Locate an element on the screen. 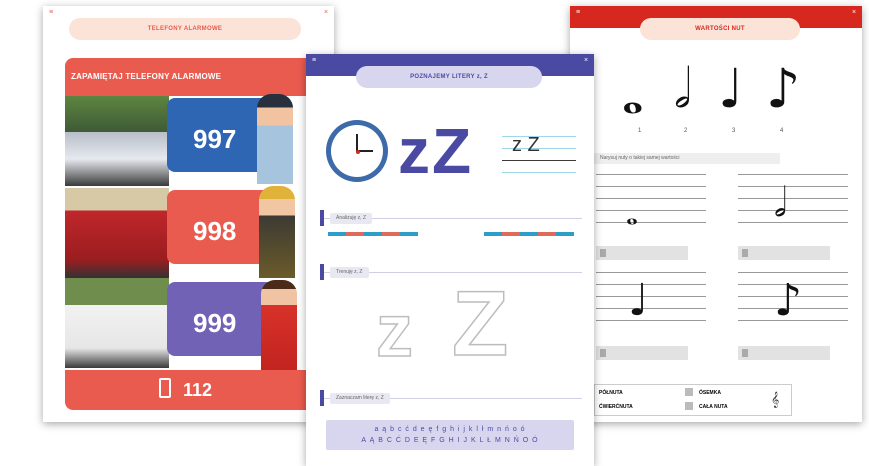 The image size is (869, 466). grid-label: ÓSEMKA is located at coordinates (710, 393).